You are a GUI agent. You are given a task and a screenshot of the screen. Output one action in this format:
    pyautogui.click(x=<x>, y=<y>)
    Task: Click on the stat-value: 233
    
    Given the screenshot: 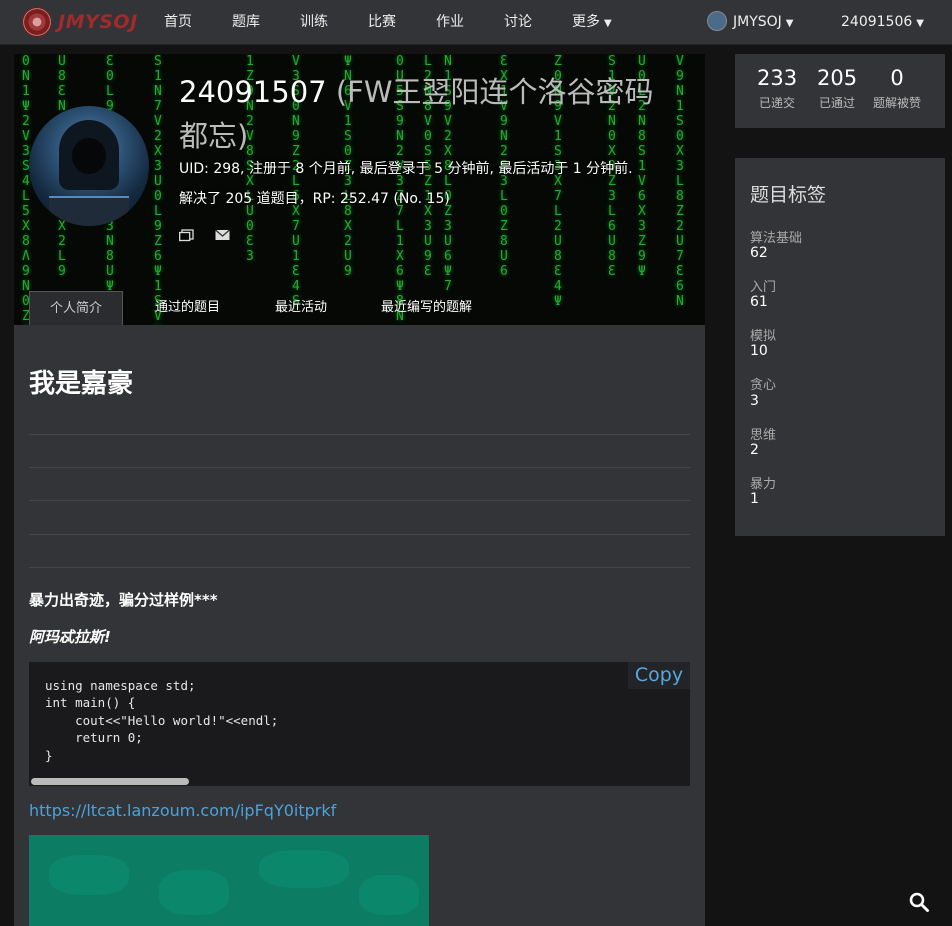 What is the action you would take?
    pyautogui.click(x=777, y=78)
    